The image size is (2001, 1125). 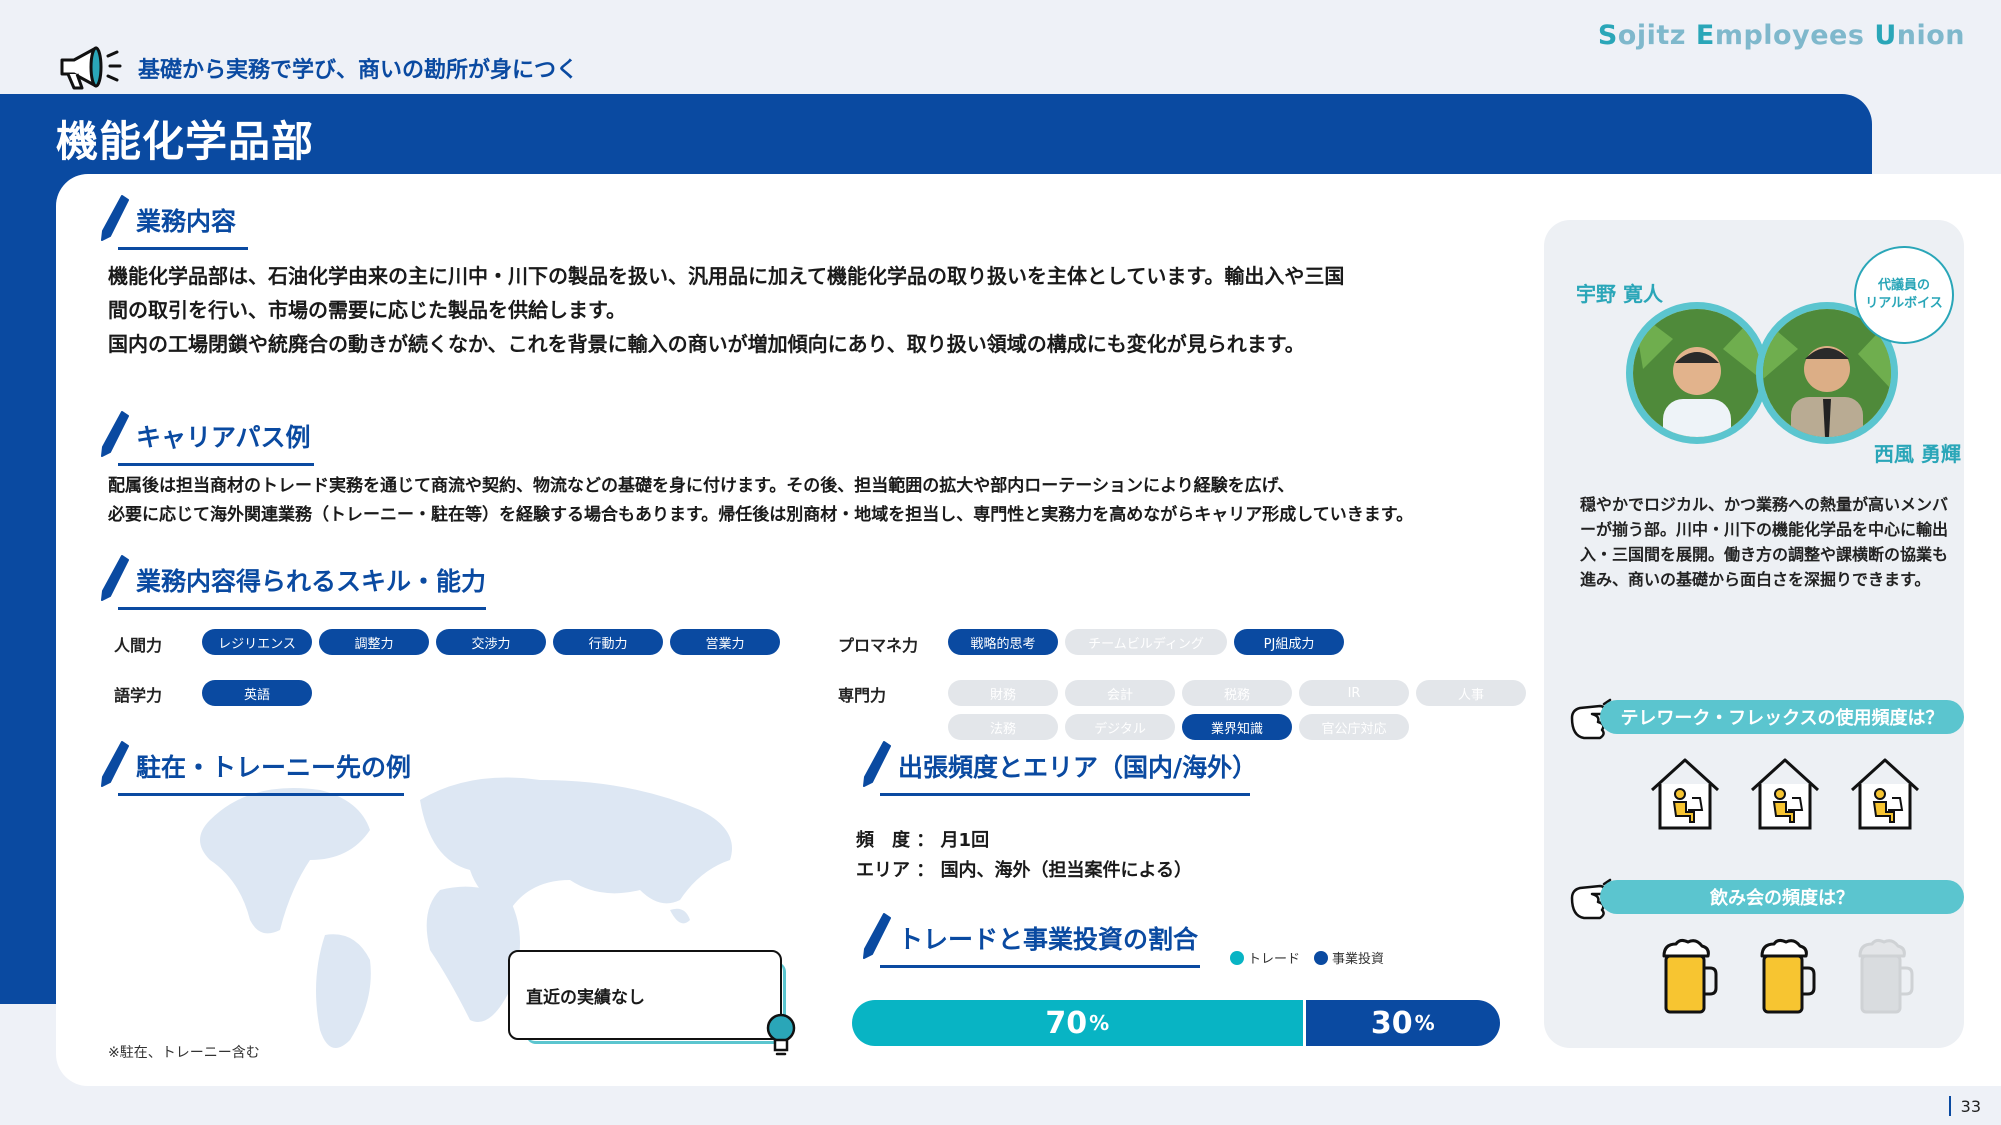 I want to click on person-name-2: 西風 勇輝, so click(x=1917, y=454).